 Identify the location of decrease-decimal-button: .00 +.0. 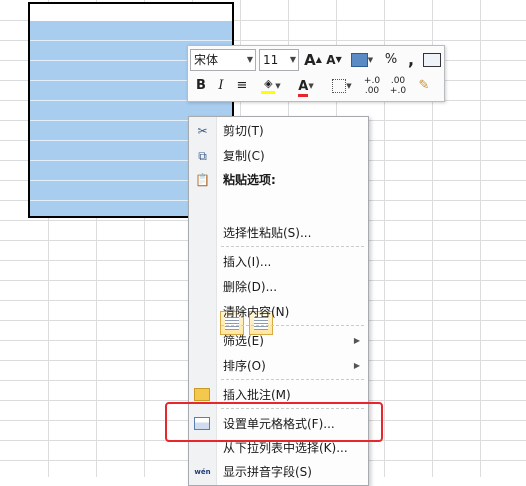
(398, 86).